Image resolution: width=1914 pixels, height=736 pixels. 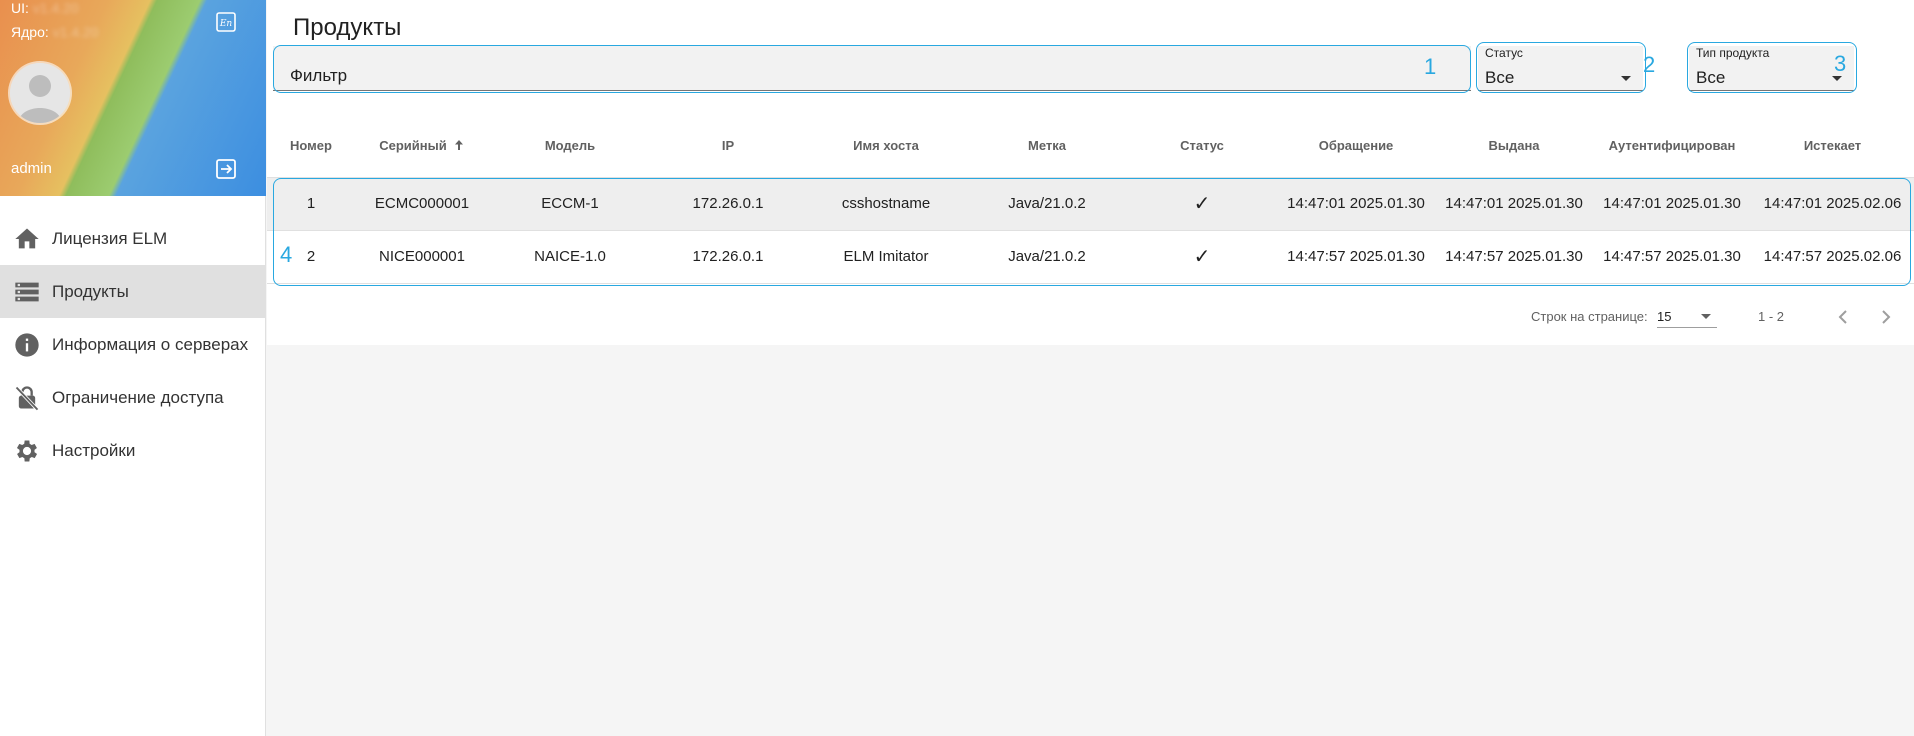 I want to click on column-header-ip: IP, so click(x=728, y=146).